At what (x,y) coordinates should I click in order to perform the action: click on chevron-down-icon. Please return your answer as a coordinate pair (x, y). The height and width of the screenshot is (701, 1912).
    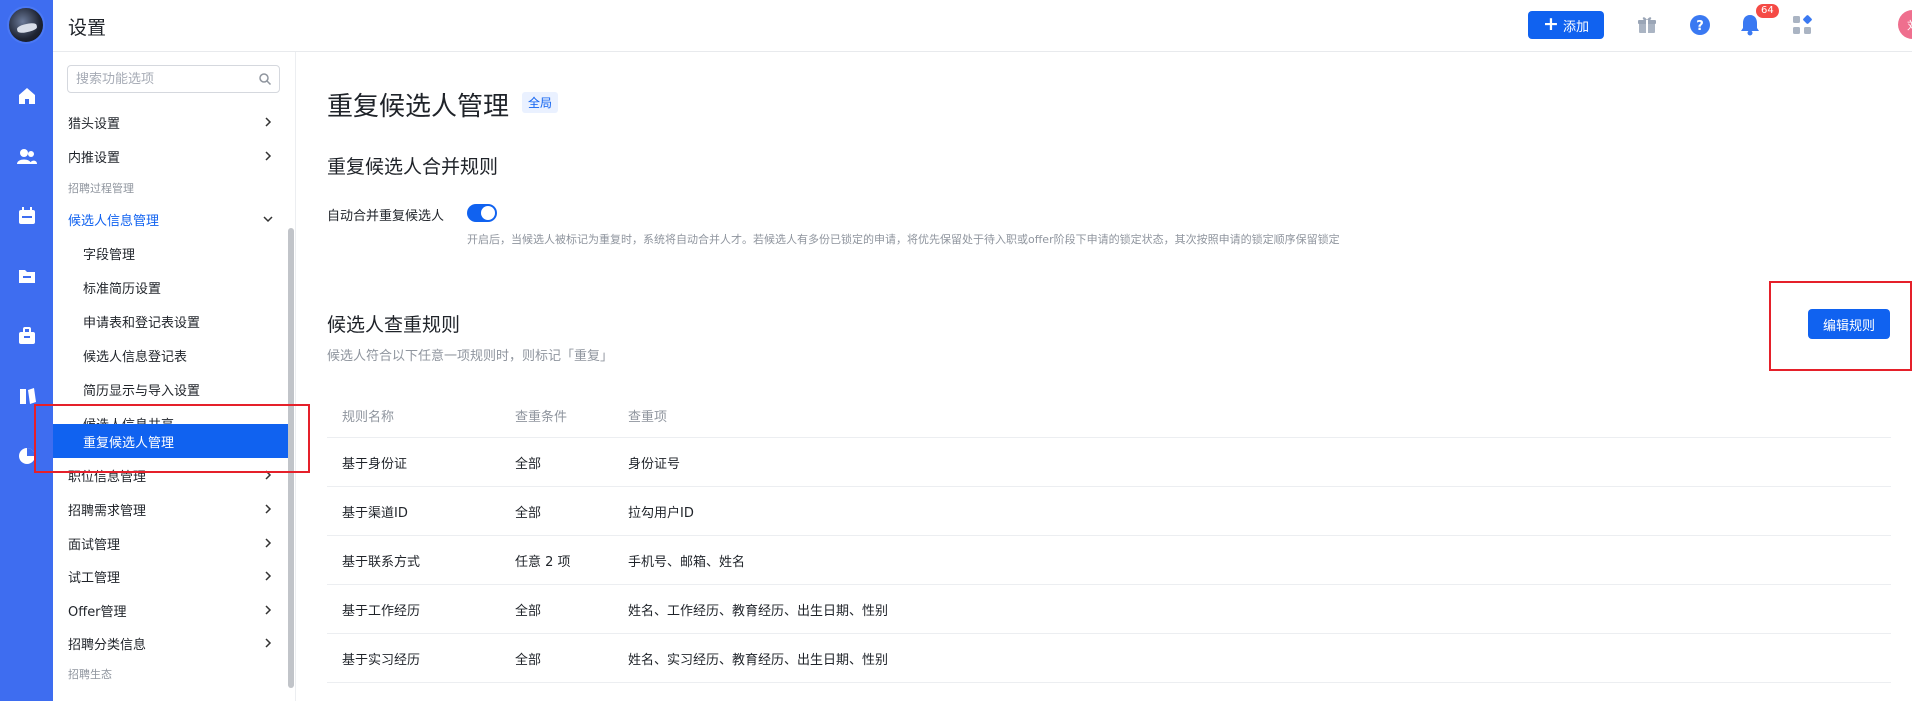
    Looking at the image, I should click on (268, 219).